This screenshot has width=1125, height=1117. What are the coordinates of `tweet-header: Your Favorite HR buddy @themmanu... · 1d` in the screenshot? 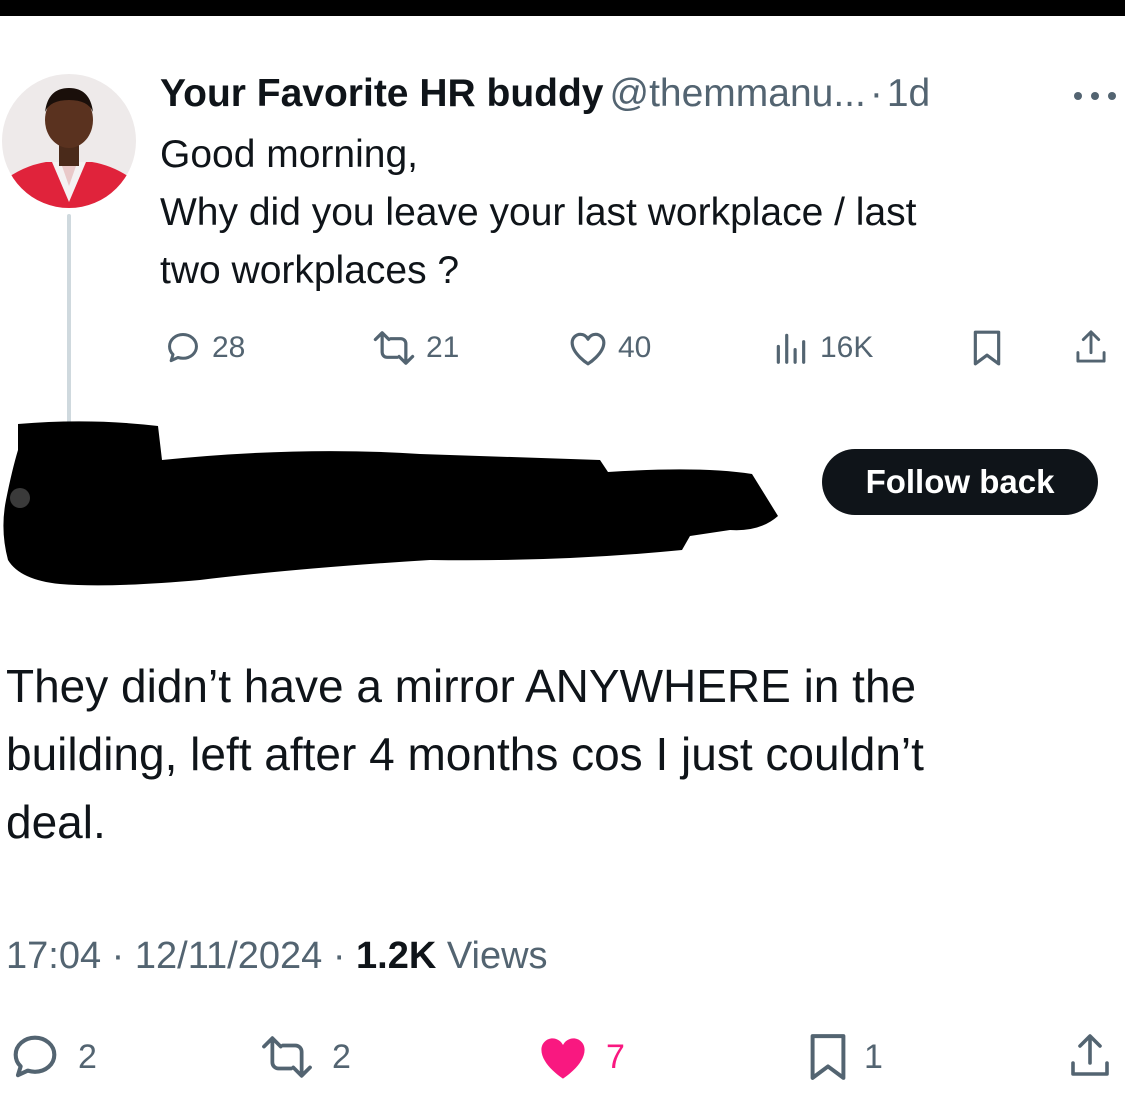 It's located at (545, 94).